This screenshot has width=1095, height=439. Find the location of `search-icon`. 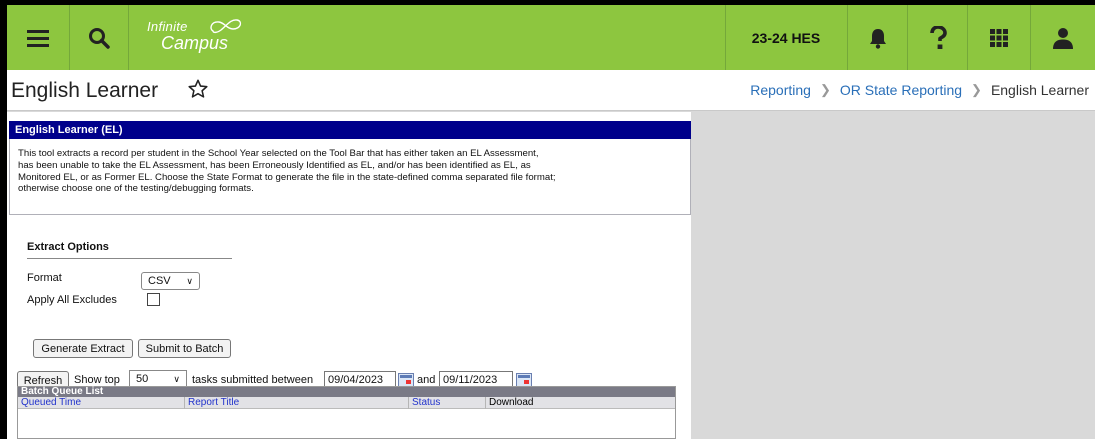

search-icon is located at coordinates (99, 38).